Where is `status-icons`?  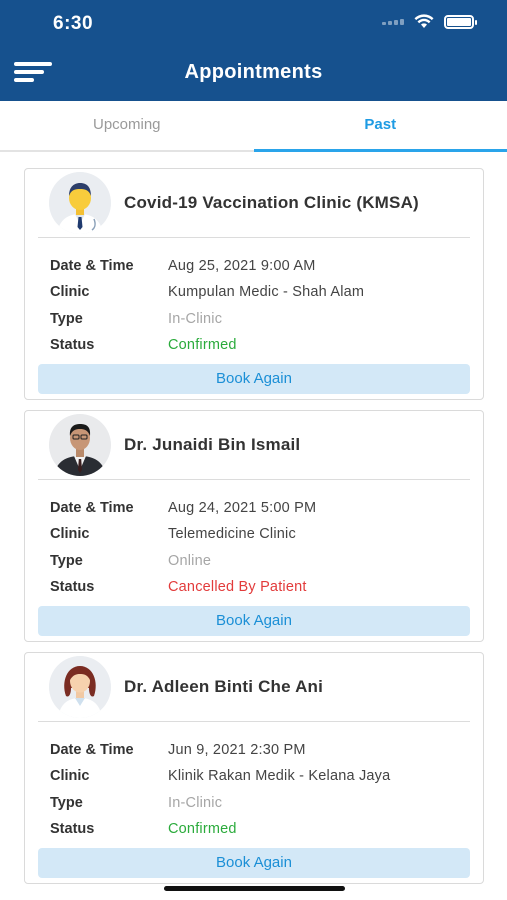 status-icons is located at coordinates (429, 21).